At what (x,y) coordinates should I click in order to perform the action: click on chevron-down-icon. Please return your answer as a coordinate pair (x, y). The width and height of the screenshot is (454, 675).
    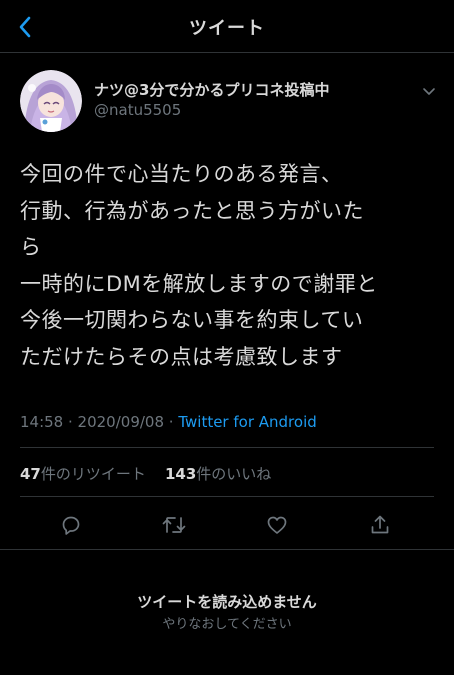
    Looking at the image, I should click on (429, 91).